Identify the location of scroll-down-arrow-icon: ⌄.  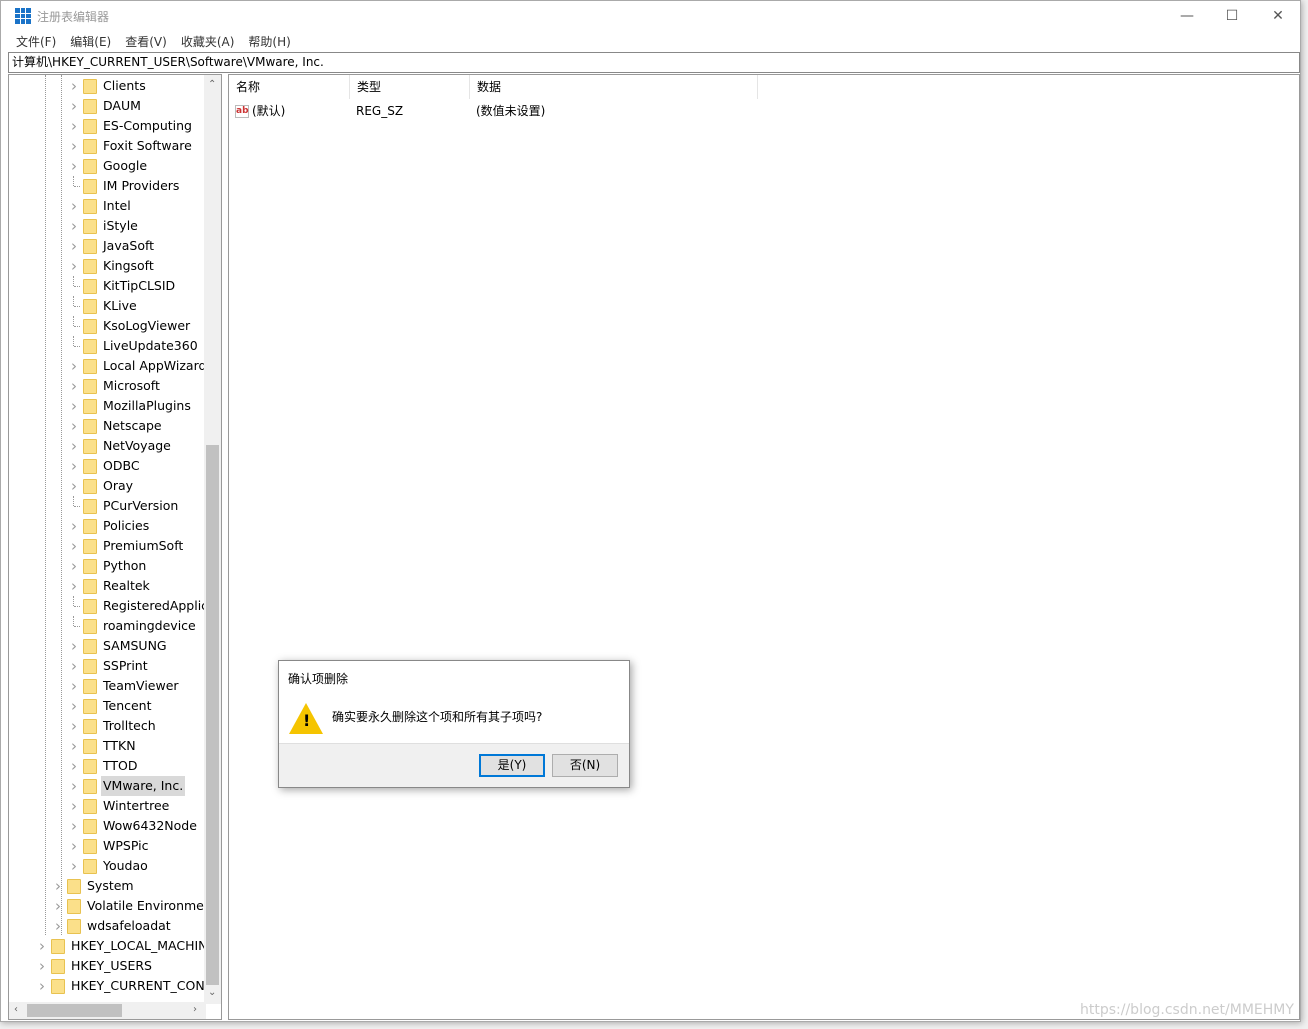
(212, 992).